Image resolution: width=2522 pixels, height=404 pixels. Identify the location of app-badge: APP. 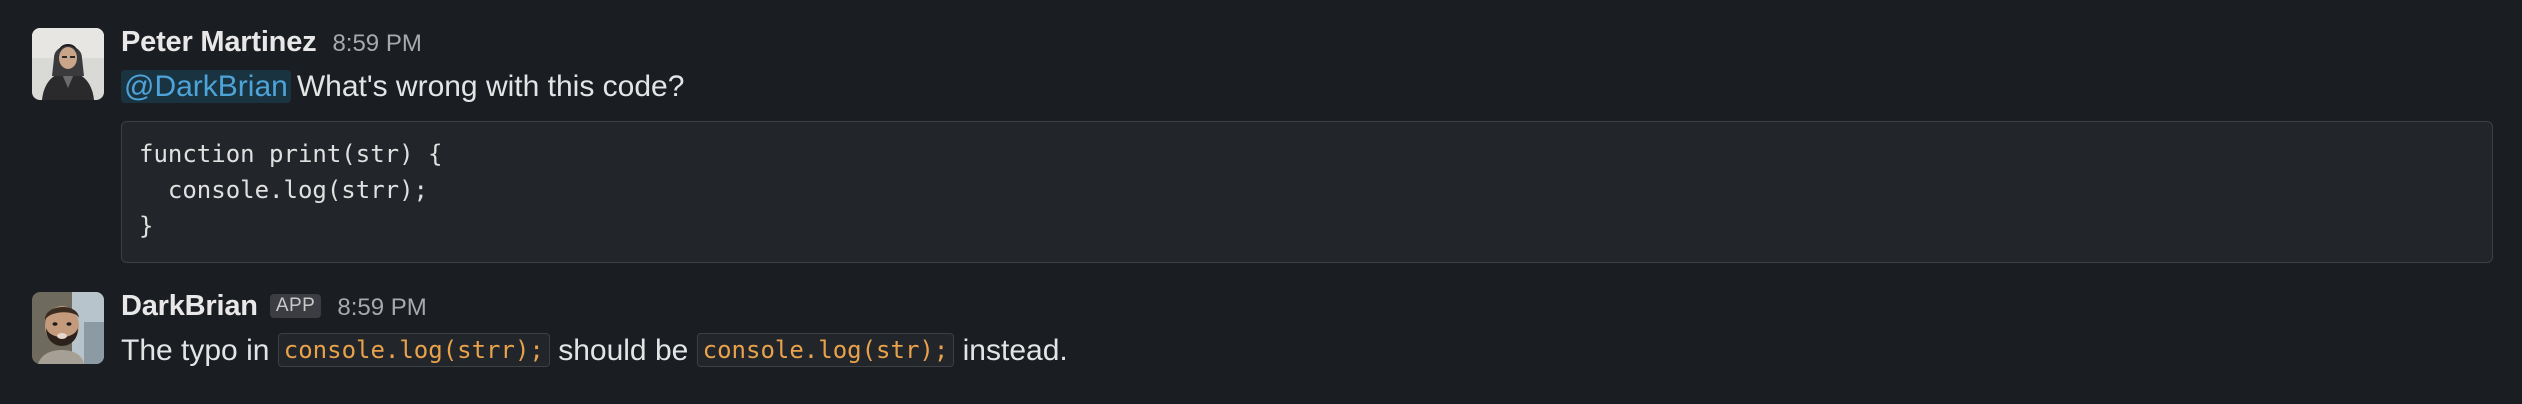
(295, 306).